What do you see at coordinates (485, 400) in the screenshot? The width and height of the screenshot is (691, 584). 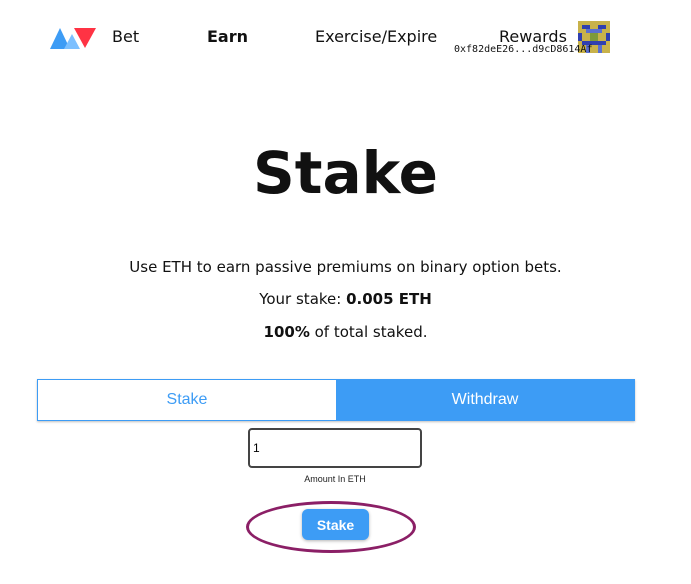 I see `tab-withdraw: Withdraw` at bounding box center [485, 400].